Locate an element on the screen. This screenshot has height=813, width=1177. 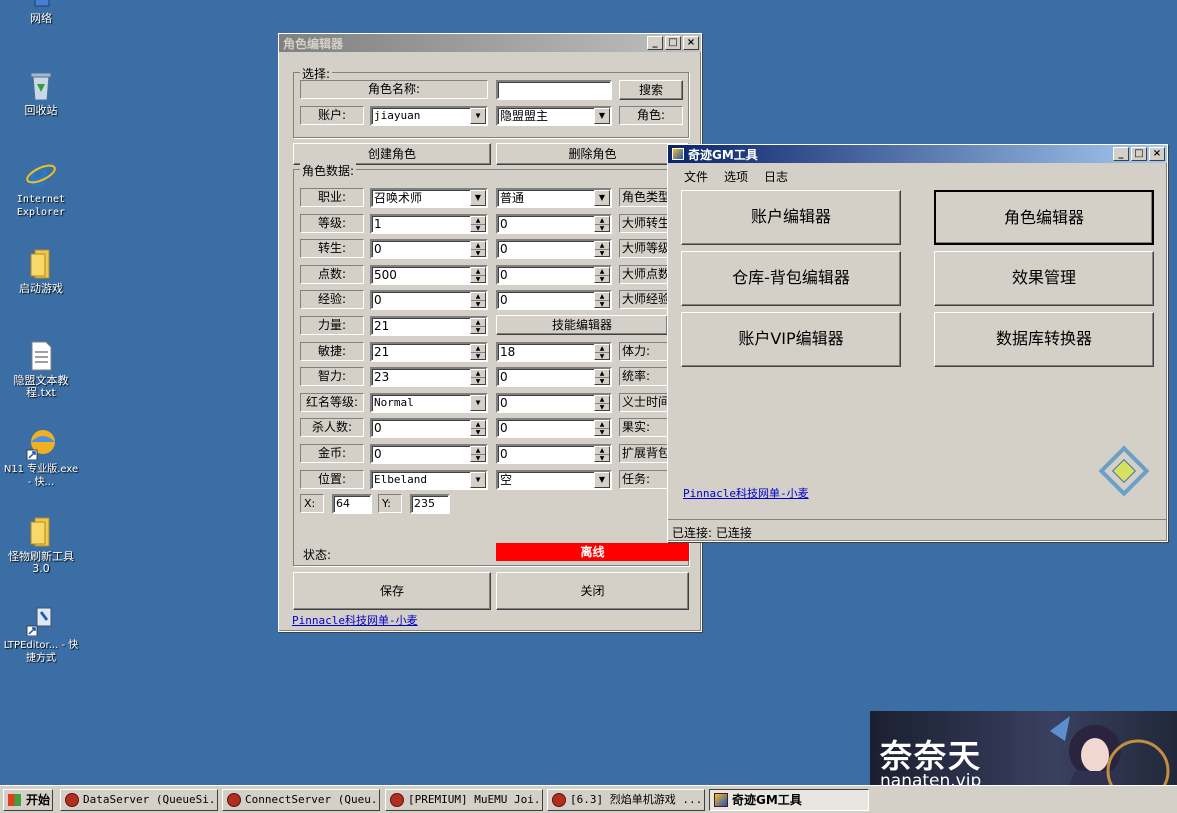
field-label-right: 大师经验 is located at coordinates (644, 299).